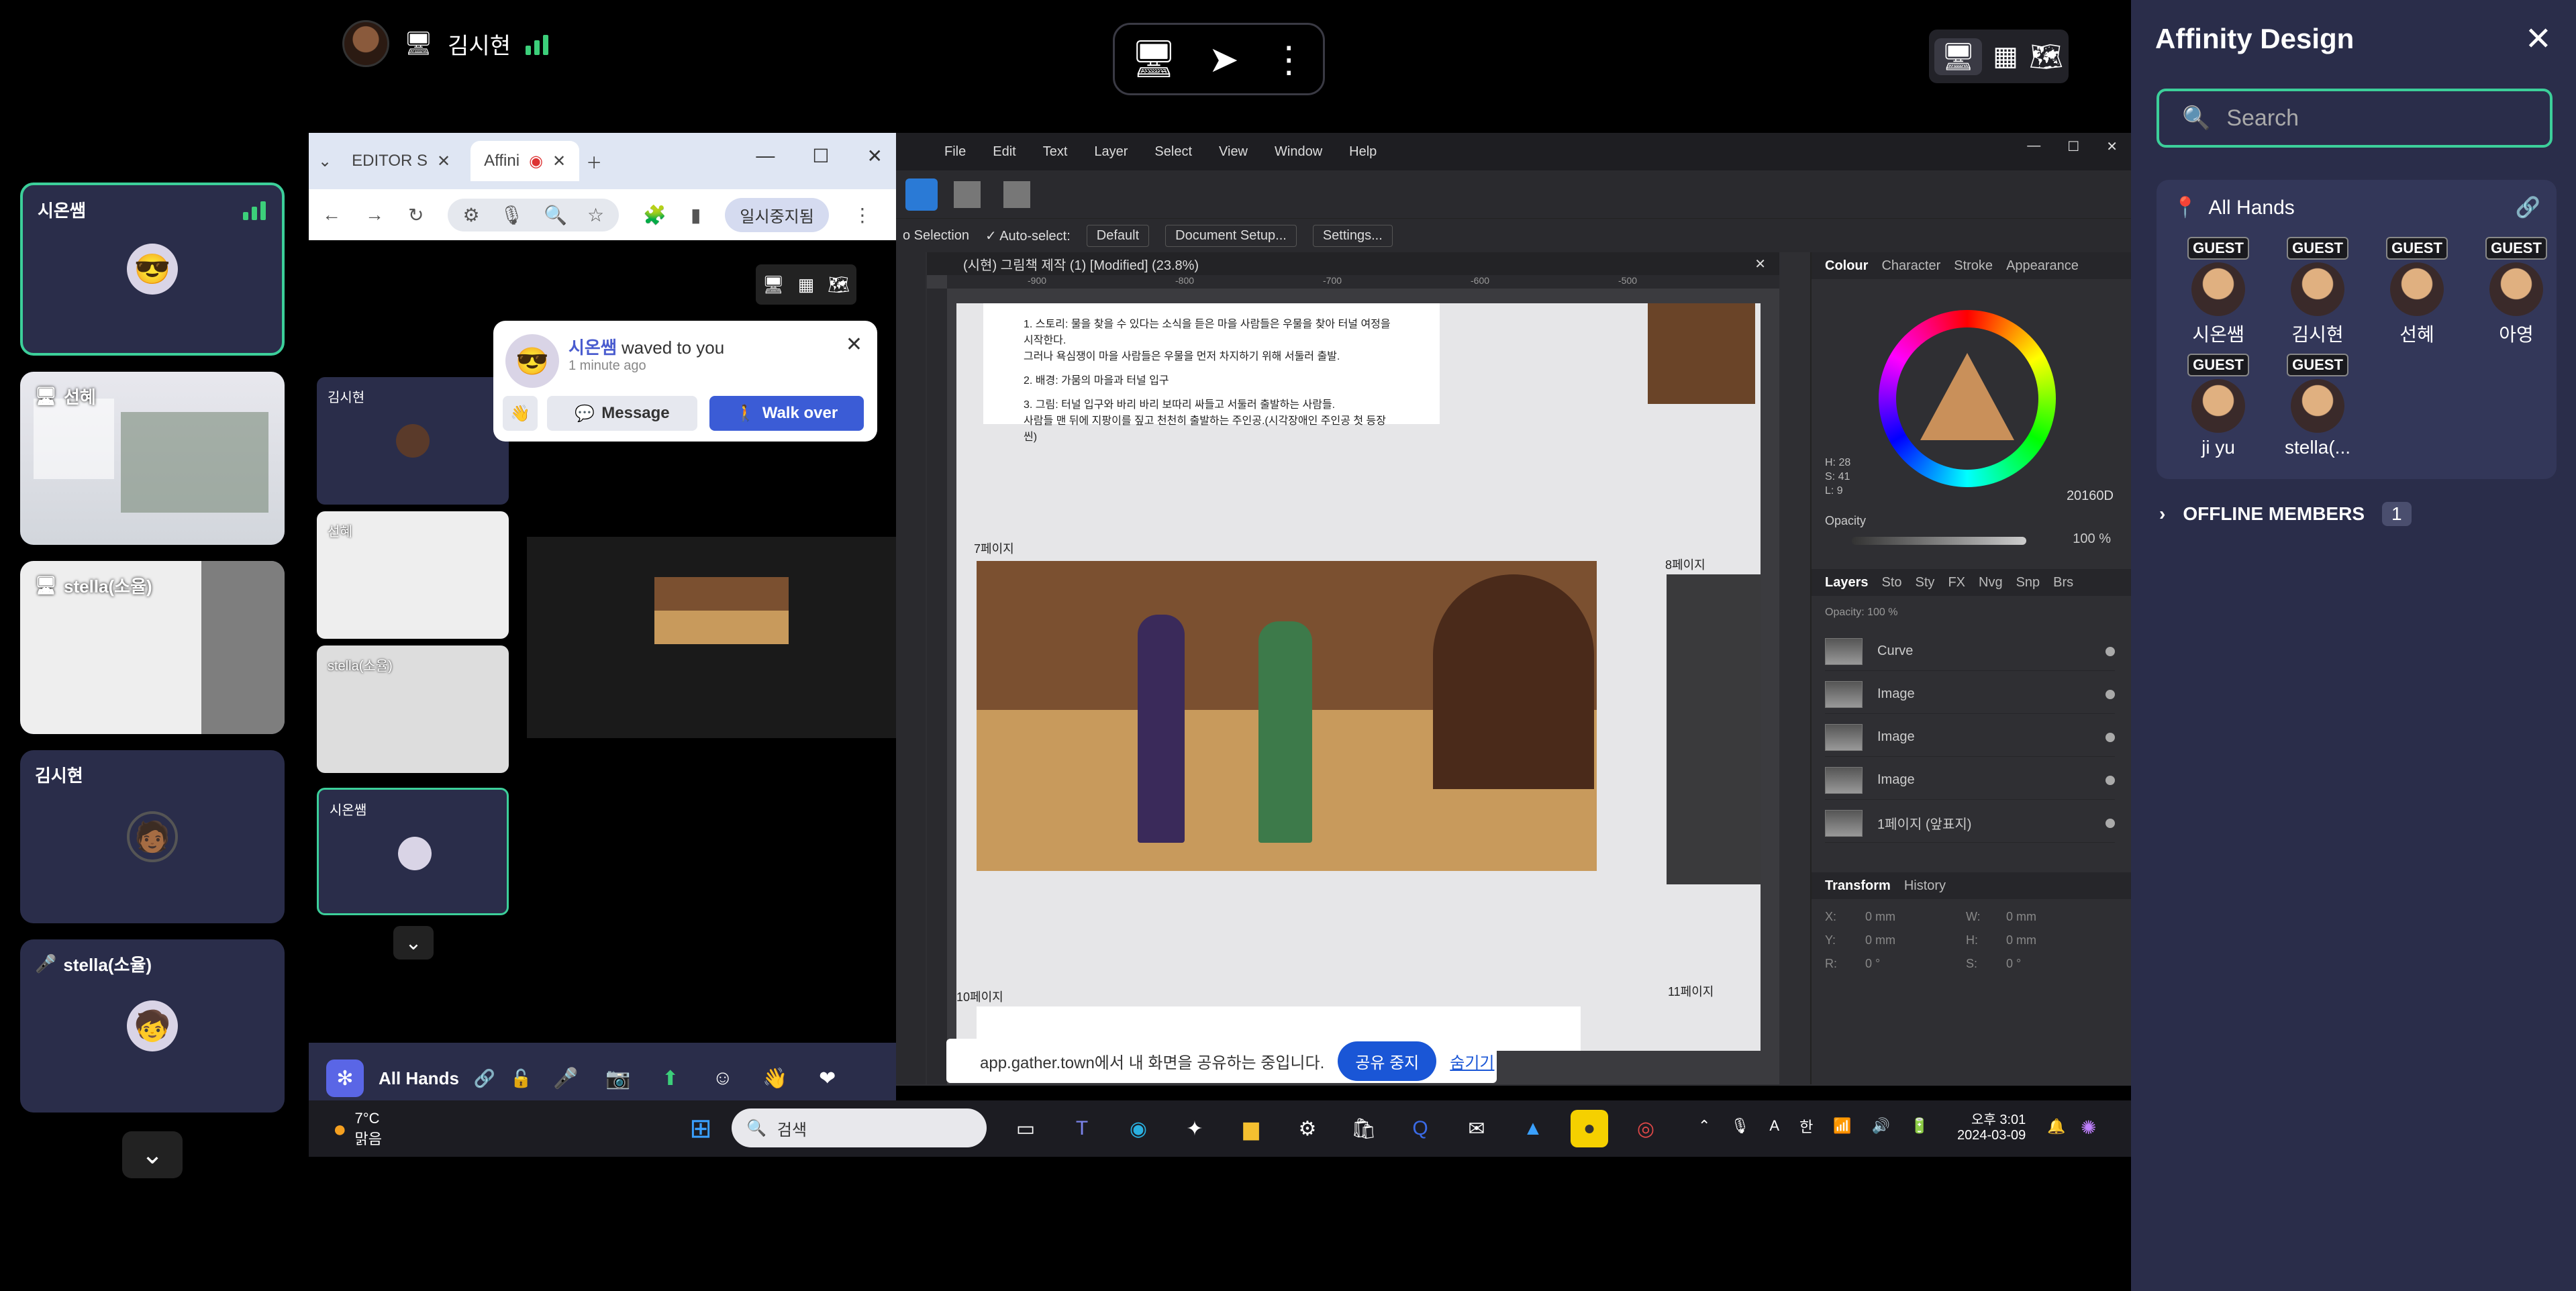 This screenshot has width=2576, height=1291. What do you see at coordinates (1939, 541) in the screenshot?
I see `opacity-slider` at bounding box center [1939, 541].